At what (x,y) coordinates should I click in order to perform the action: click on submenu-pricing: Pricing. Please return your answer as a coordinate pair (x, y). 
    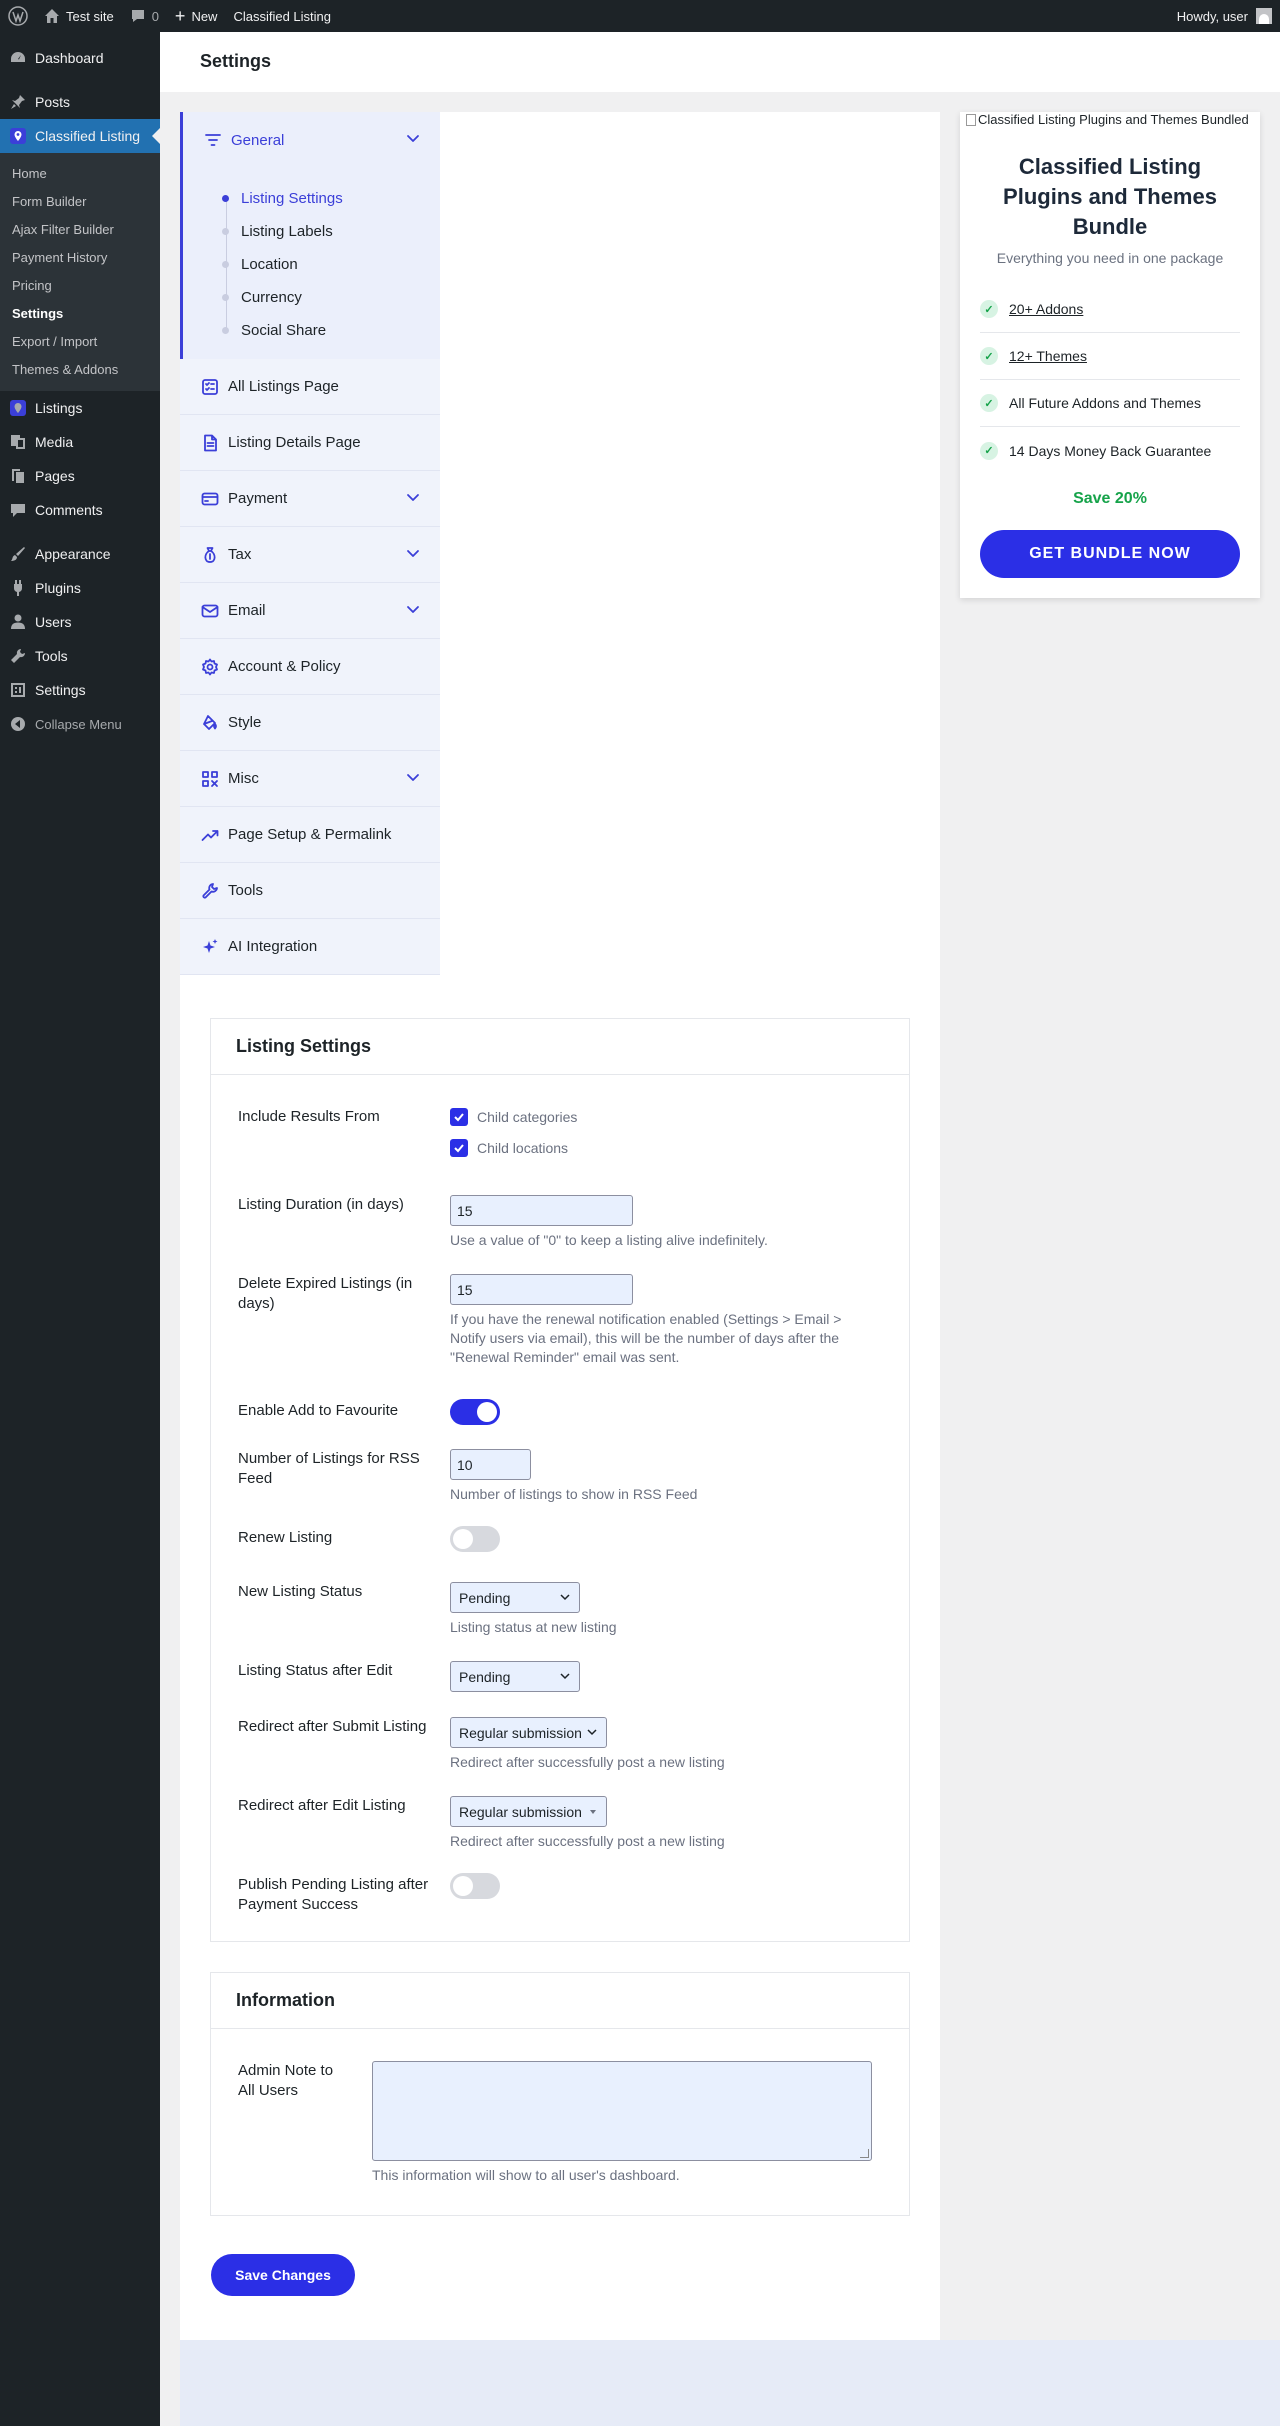
    Looking at the image, I should click on (80, 286).